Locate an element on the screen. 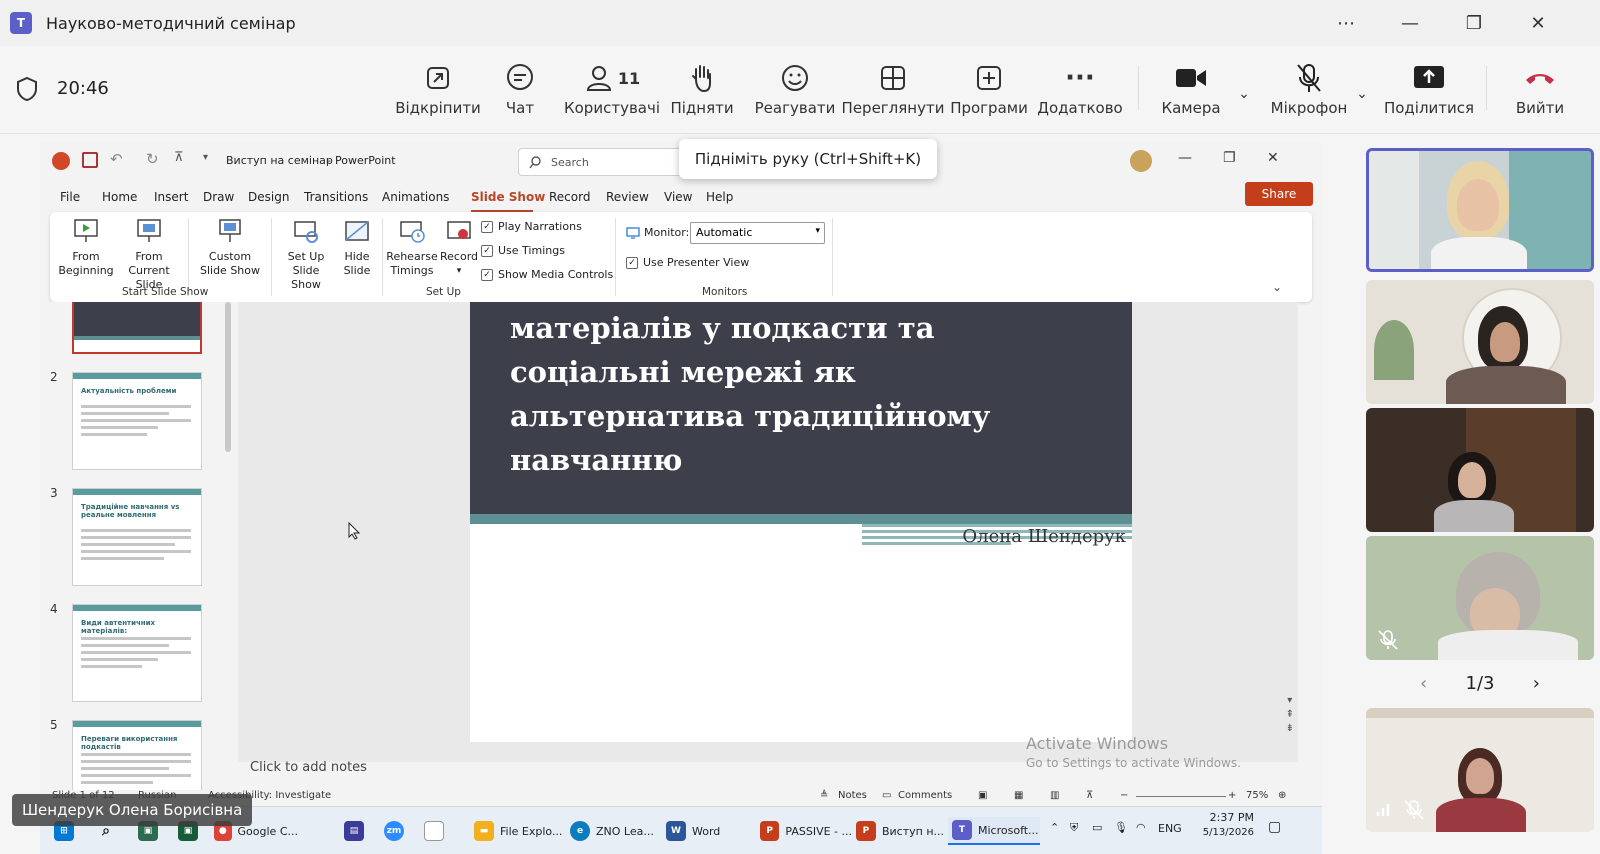  tab-slide-show: Slide Show is located at coordinates (508, 197).